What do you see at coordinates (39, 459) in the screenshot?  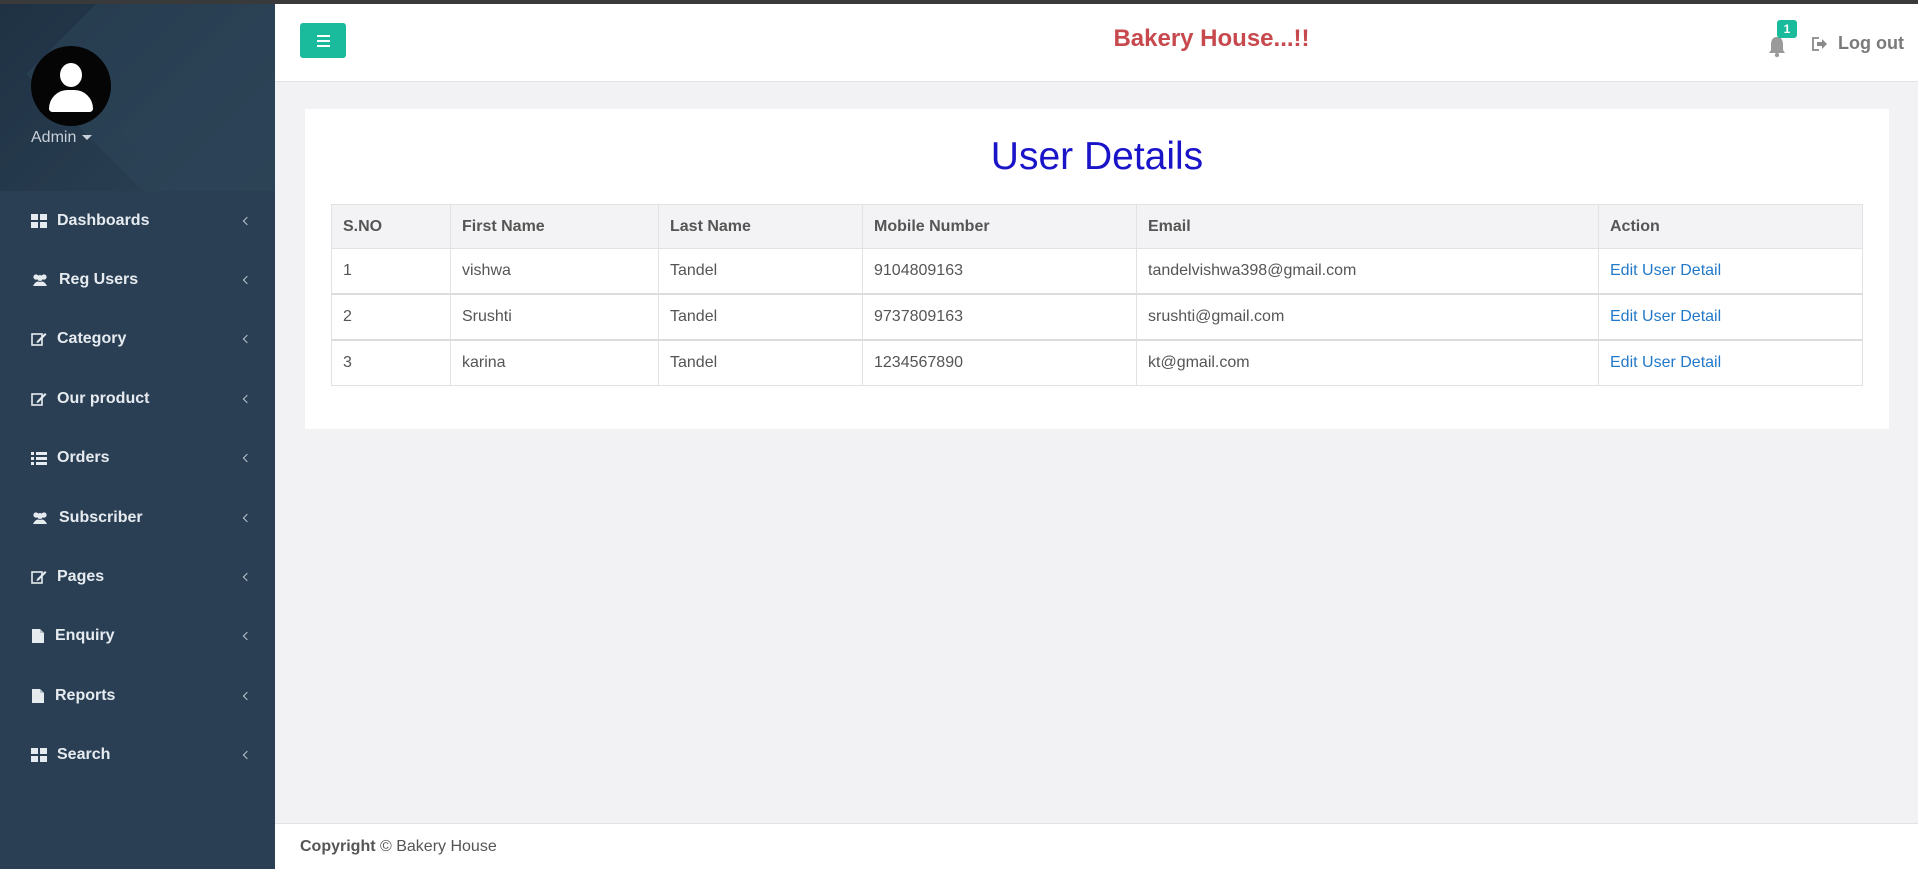 I see `list-icon` at bounding box center [39, 459].